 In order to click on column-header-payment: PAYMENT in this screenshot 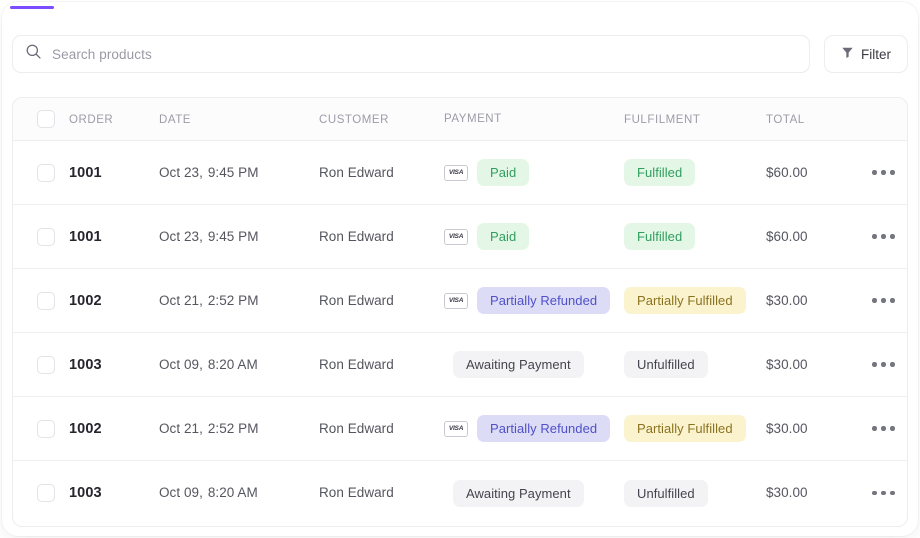, I will do `click(473, 119)`.